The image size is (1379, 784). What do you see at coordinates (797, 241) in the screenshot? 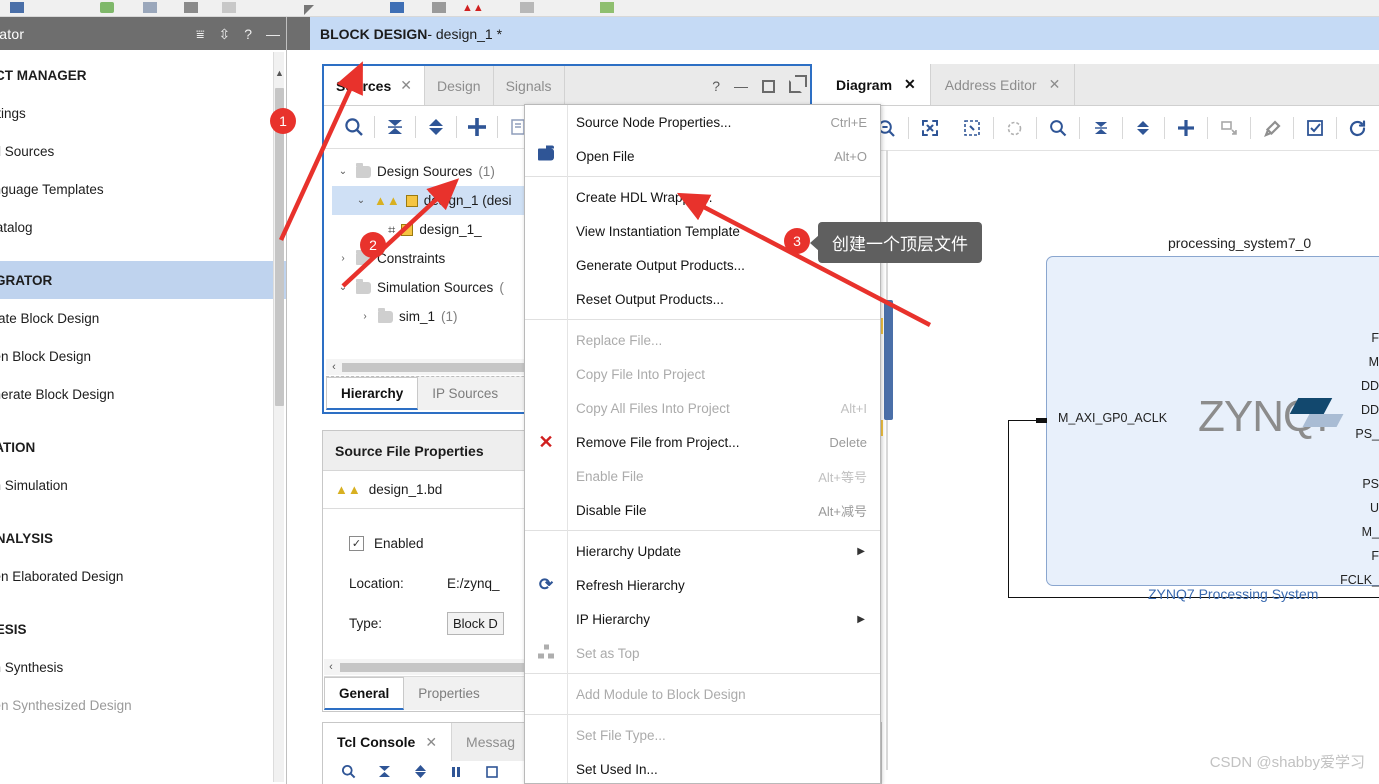
I see `annotation-badge-3: 3` at bounding box center [797, 241].